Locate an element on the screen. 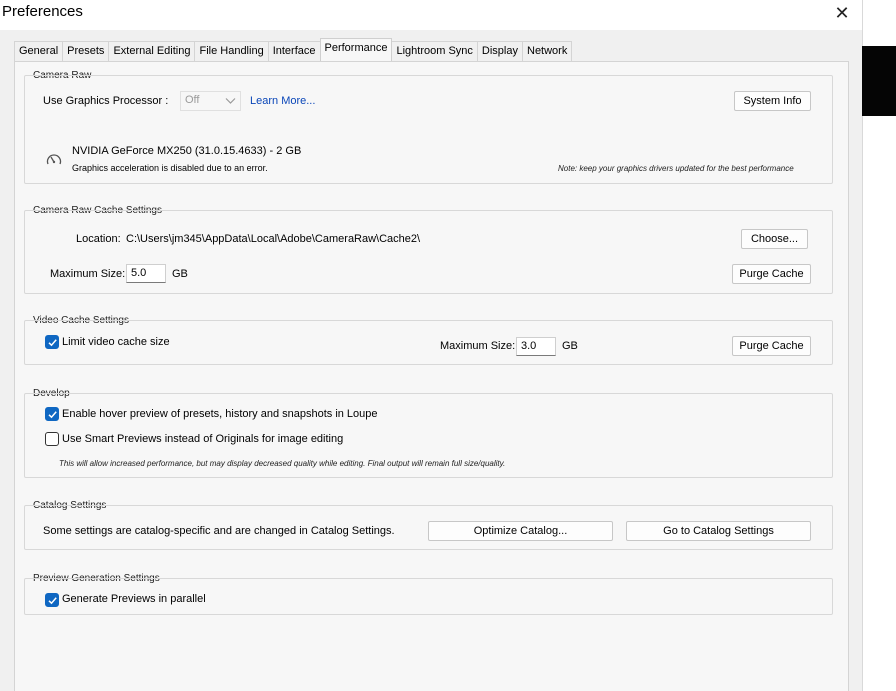 This screenshot has width=896, height=691. tab-performance: Performance is located at coordinates (356, 49).